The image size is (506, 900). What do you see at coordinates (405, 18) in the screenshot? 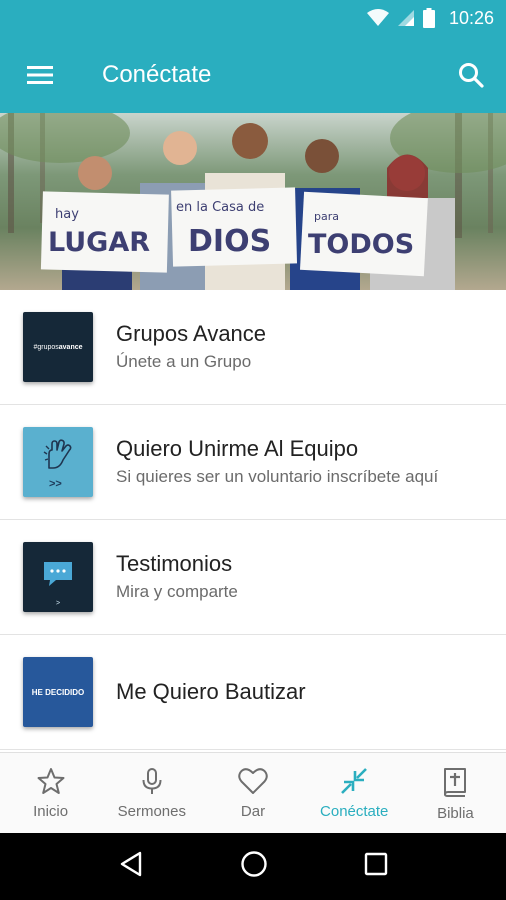
I see `signal-icon` at bounding box center [405, 18].